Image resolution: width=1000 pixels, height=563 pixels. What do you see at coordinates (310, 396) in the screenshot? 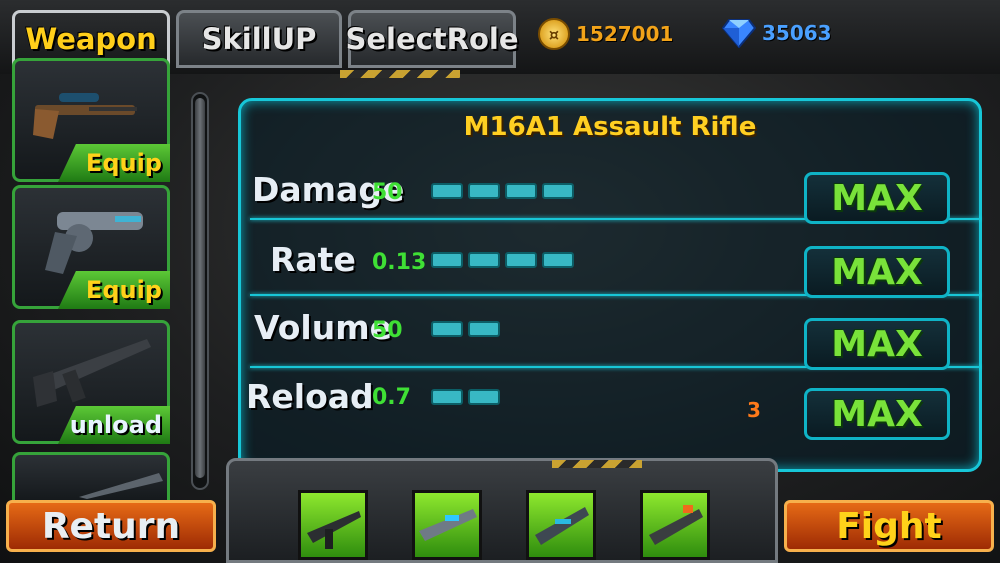
I see `stat-label-reload: Reload` at bounding box center [310, 396].